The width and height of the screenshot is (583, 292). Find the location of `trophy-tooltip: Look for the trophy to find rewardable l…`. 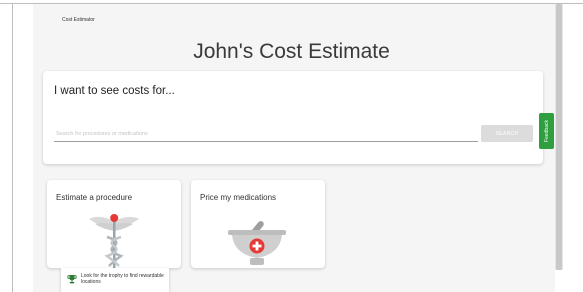

trophy-tooltip: Look for the trophy to find rewardable l… is located at coordinates (115, 280).